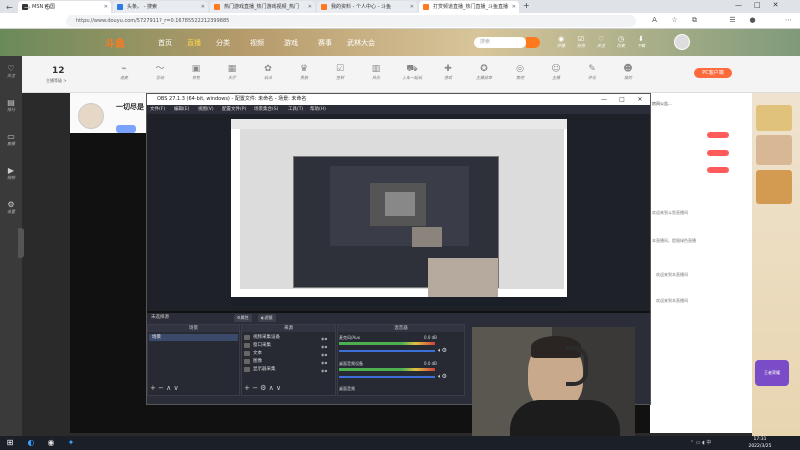  What do you see at coordinates (682, 42) in the screenshot?
I see `user-avatar` at bounding box center [682, 42].